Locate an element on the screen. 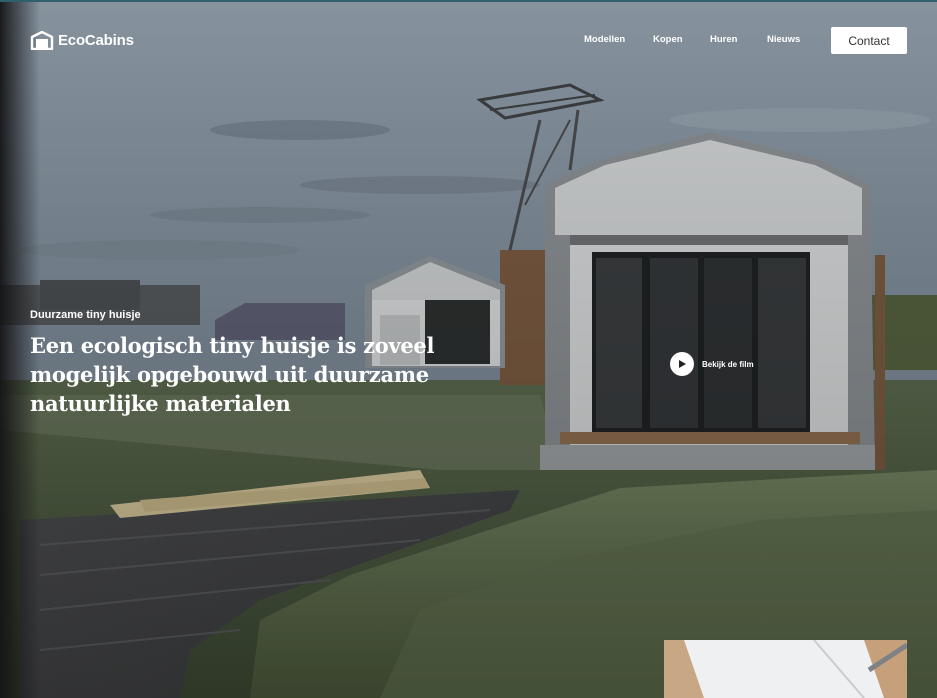 This screenshot has width=937, height=698. preview-thumbnail is located at coordinates (785, 669).